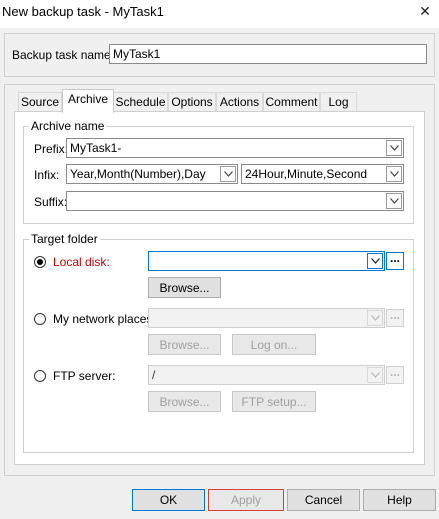 The width and height of the screenshot is (439, 519). Describe the element at coordinates (268, 54) in the screenshot. I see `task-name-input: MyTask1` at that location.